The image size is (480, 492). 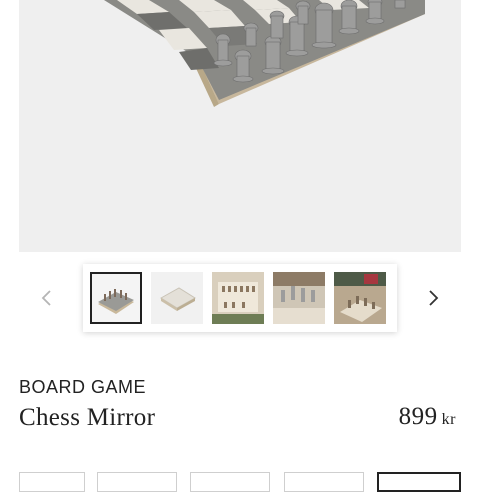 What do you see at coordinates (264, 53) in the screenshot?
I see `chess-board-illustration` at bounding box center [264, 53].